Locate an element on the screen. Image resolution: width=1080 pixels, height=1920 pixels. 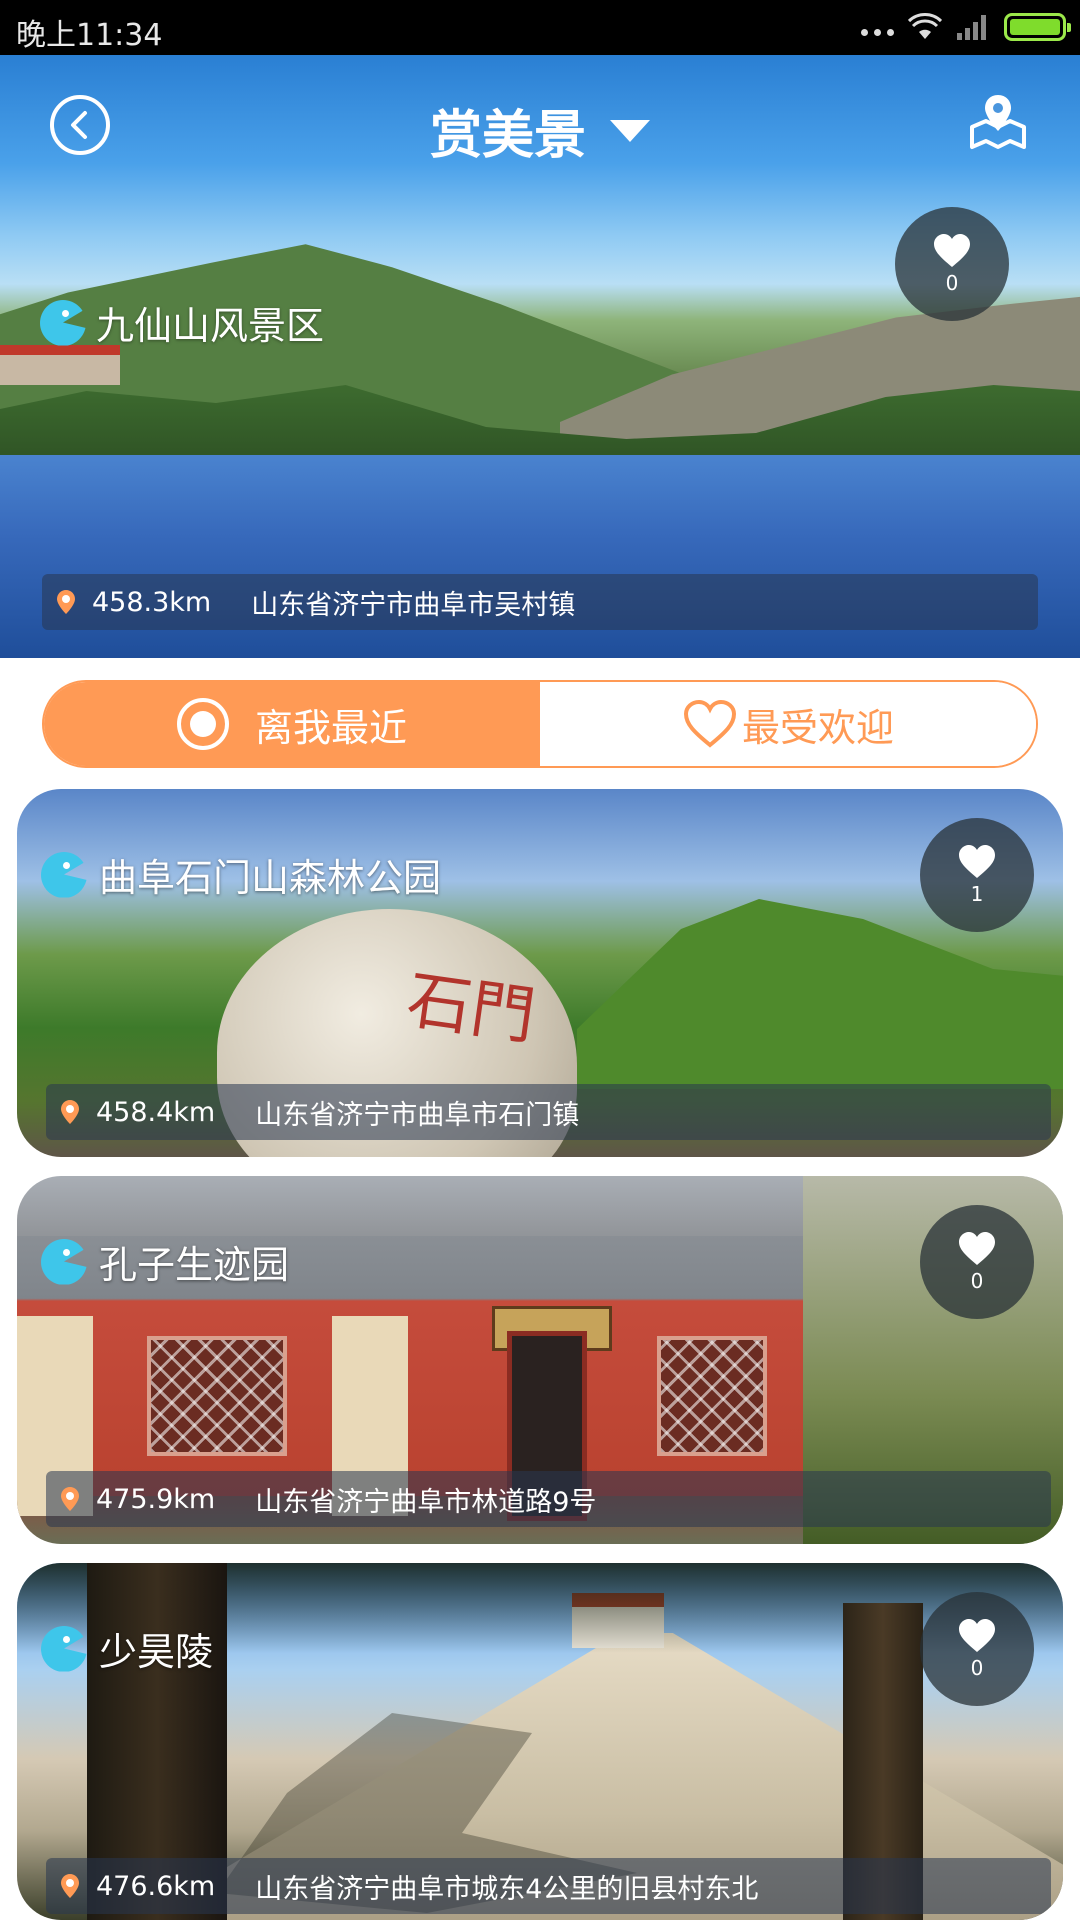
spot-name: 孔子生迹园 is located at coordinates (194, 1265).